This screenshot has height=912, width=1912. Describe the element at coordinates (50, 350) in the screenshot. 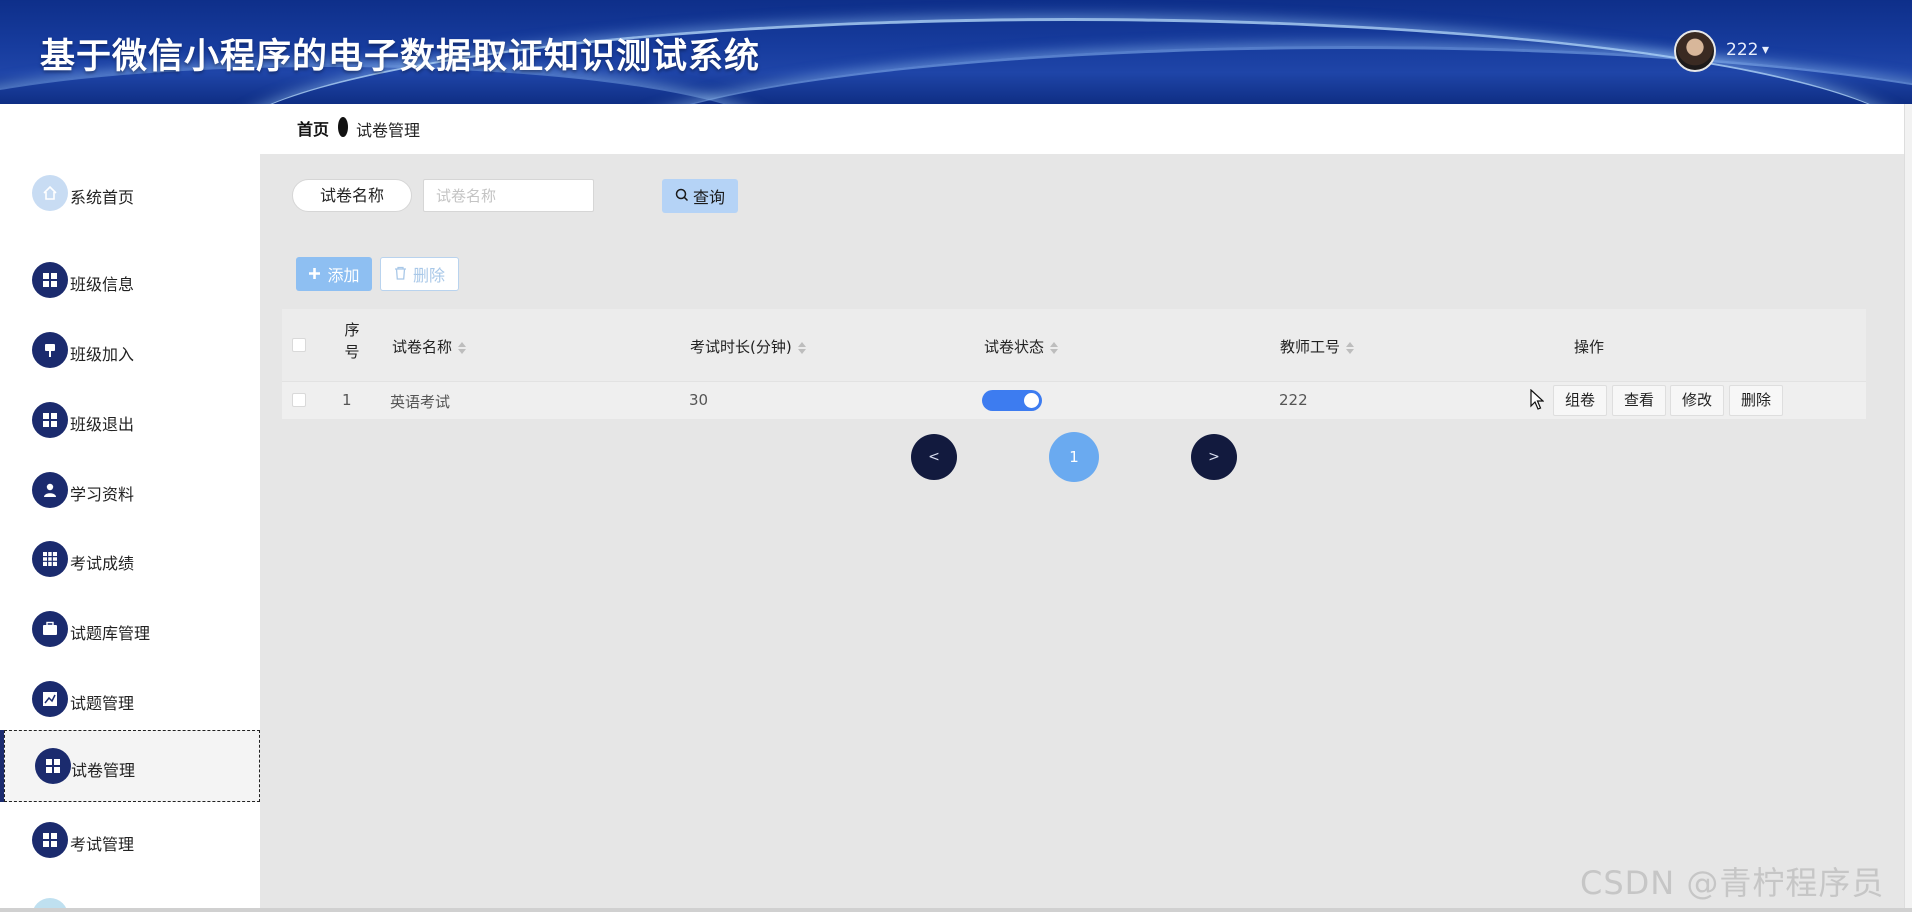

I see `pin-icon` at that location.